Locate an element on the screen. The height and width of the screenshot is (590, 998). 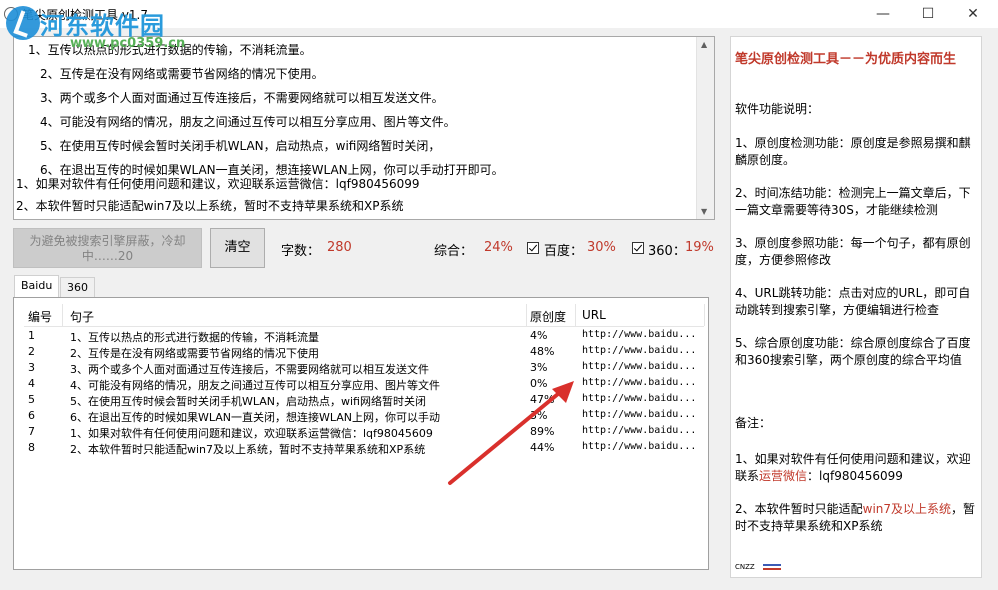
tab-baidu: Baidu is located at coordinates (37, 287).